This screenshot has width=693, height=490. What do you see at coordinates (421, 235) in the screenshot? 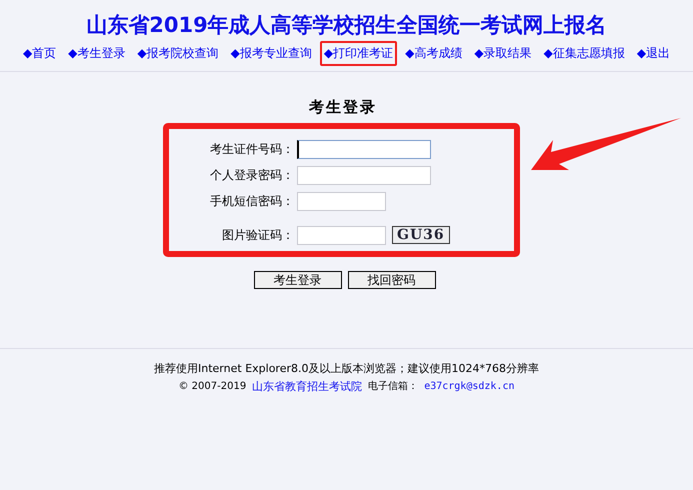
I see `captcha-image: GU36` at bounding box center [421, 235].